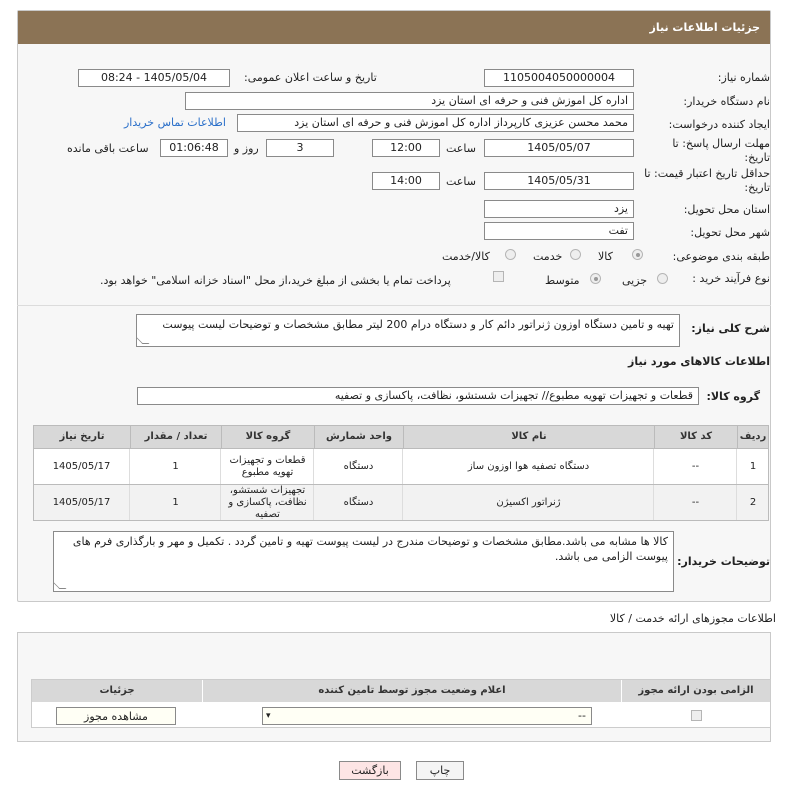 The image size is (788, 796). I want to click on buyer-notes-label: توضیحات خریدار:, so click(723, 561).